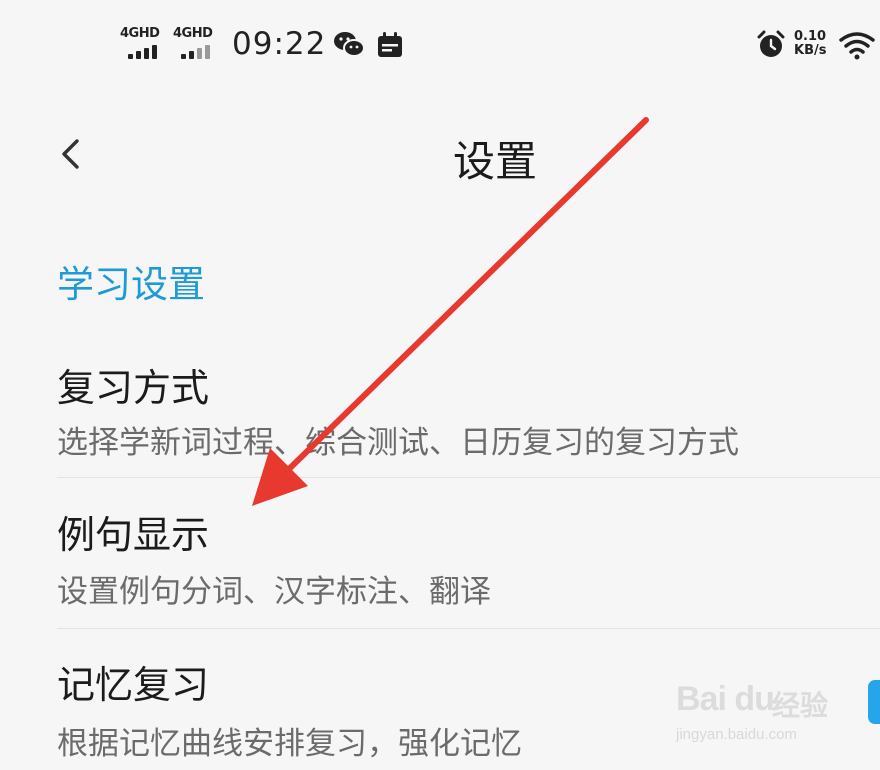 The width and height of the screenshot is (880, 770). What do you see at coordinates (494, 161) in the screenshot?
I see `page-title: 设置` at bounding box center [494, 161].